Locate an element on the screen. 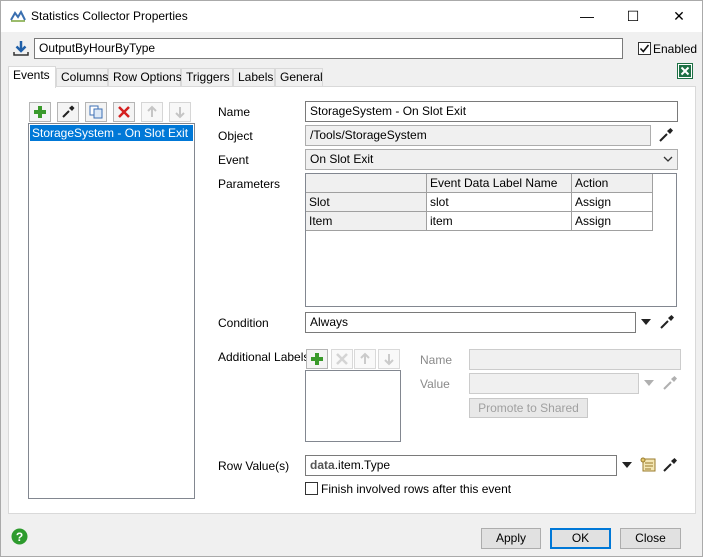  event-select-value: On Slot Exit is located at coordinates (342, 159).